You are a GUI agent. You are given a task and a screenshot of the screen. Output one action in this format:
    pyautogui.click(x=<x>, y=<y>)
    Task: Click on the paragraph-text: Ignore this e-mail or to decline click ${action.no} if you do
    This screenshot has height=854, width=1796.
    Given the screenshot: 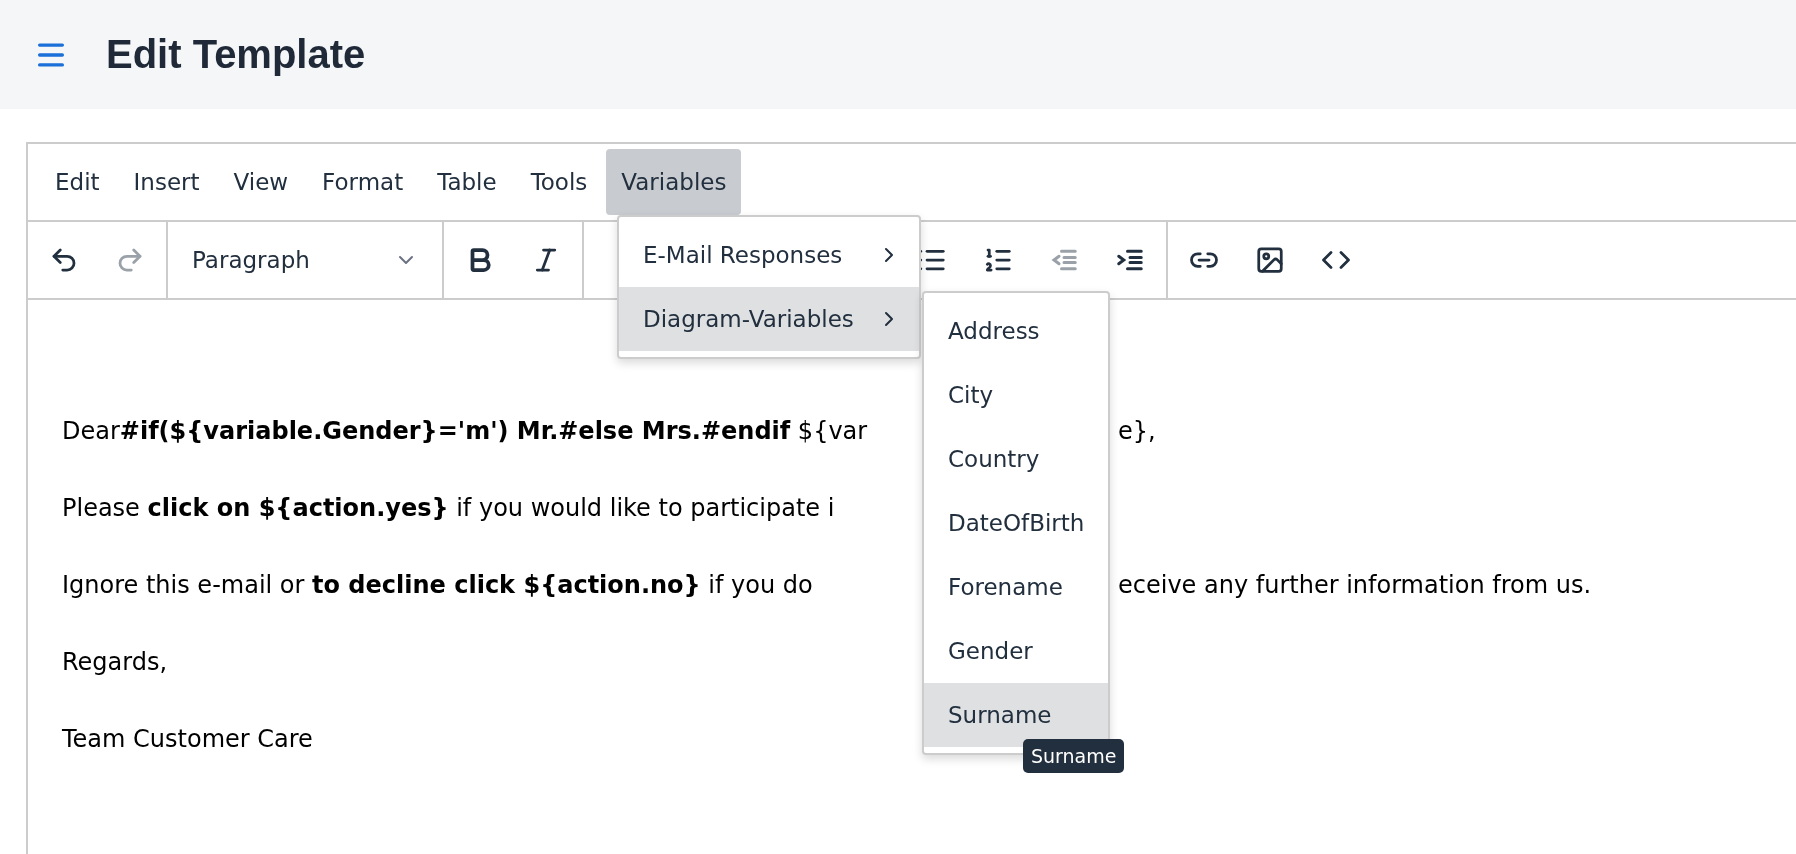 What is the action you would take?
    pyautogui.click(x=438, y=584)
    